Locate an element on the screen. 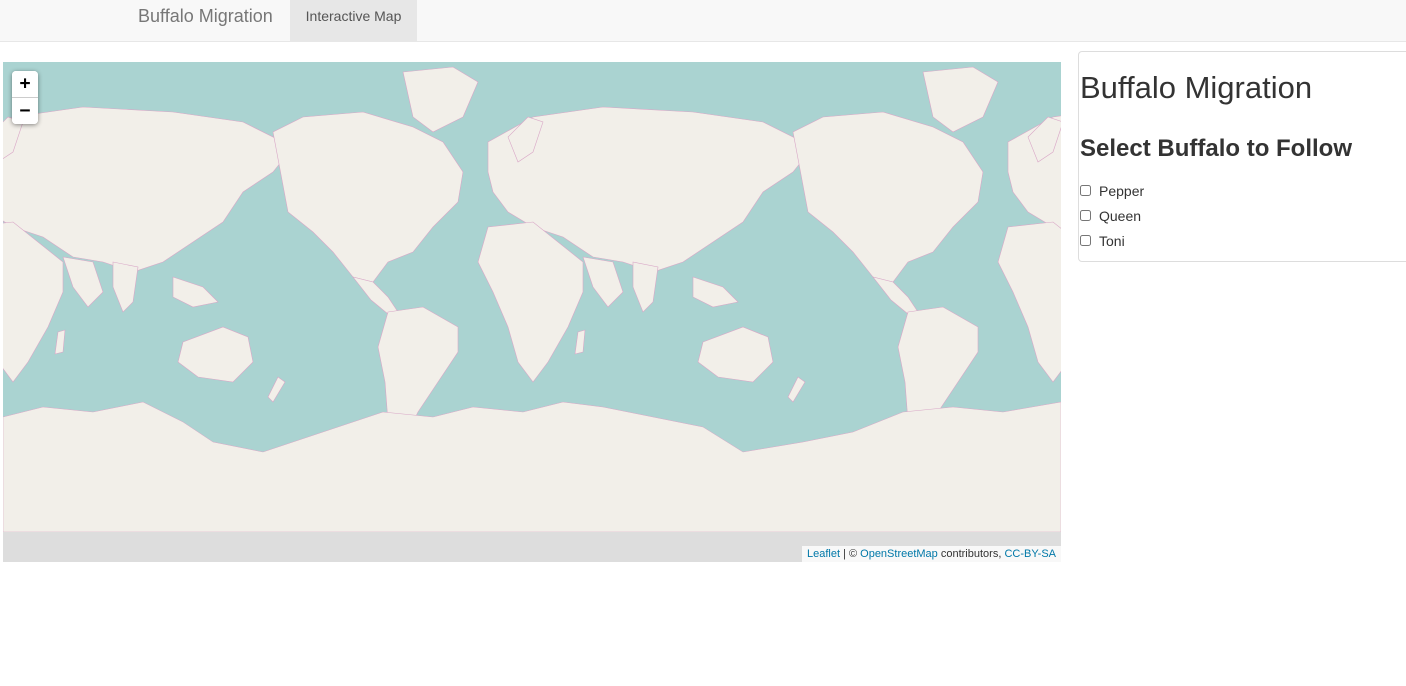  checkbox-label-toni: Toni is located at coordinates (1112, 240).